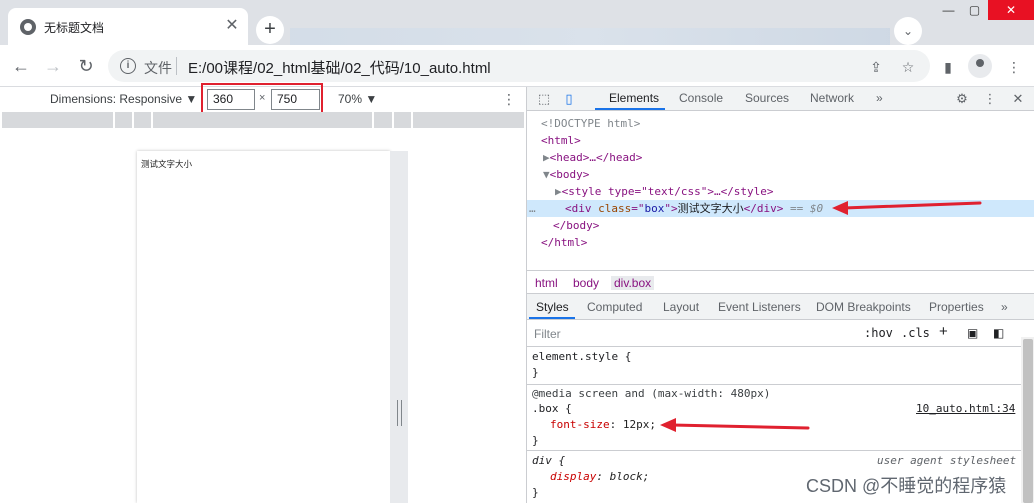 This screenshot has width=1034, height=503. I want to click on box-source-link: 10_auto.html:34, so click(965, 409).